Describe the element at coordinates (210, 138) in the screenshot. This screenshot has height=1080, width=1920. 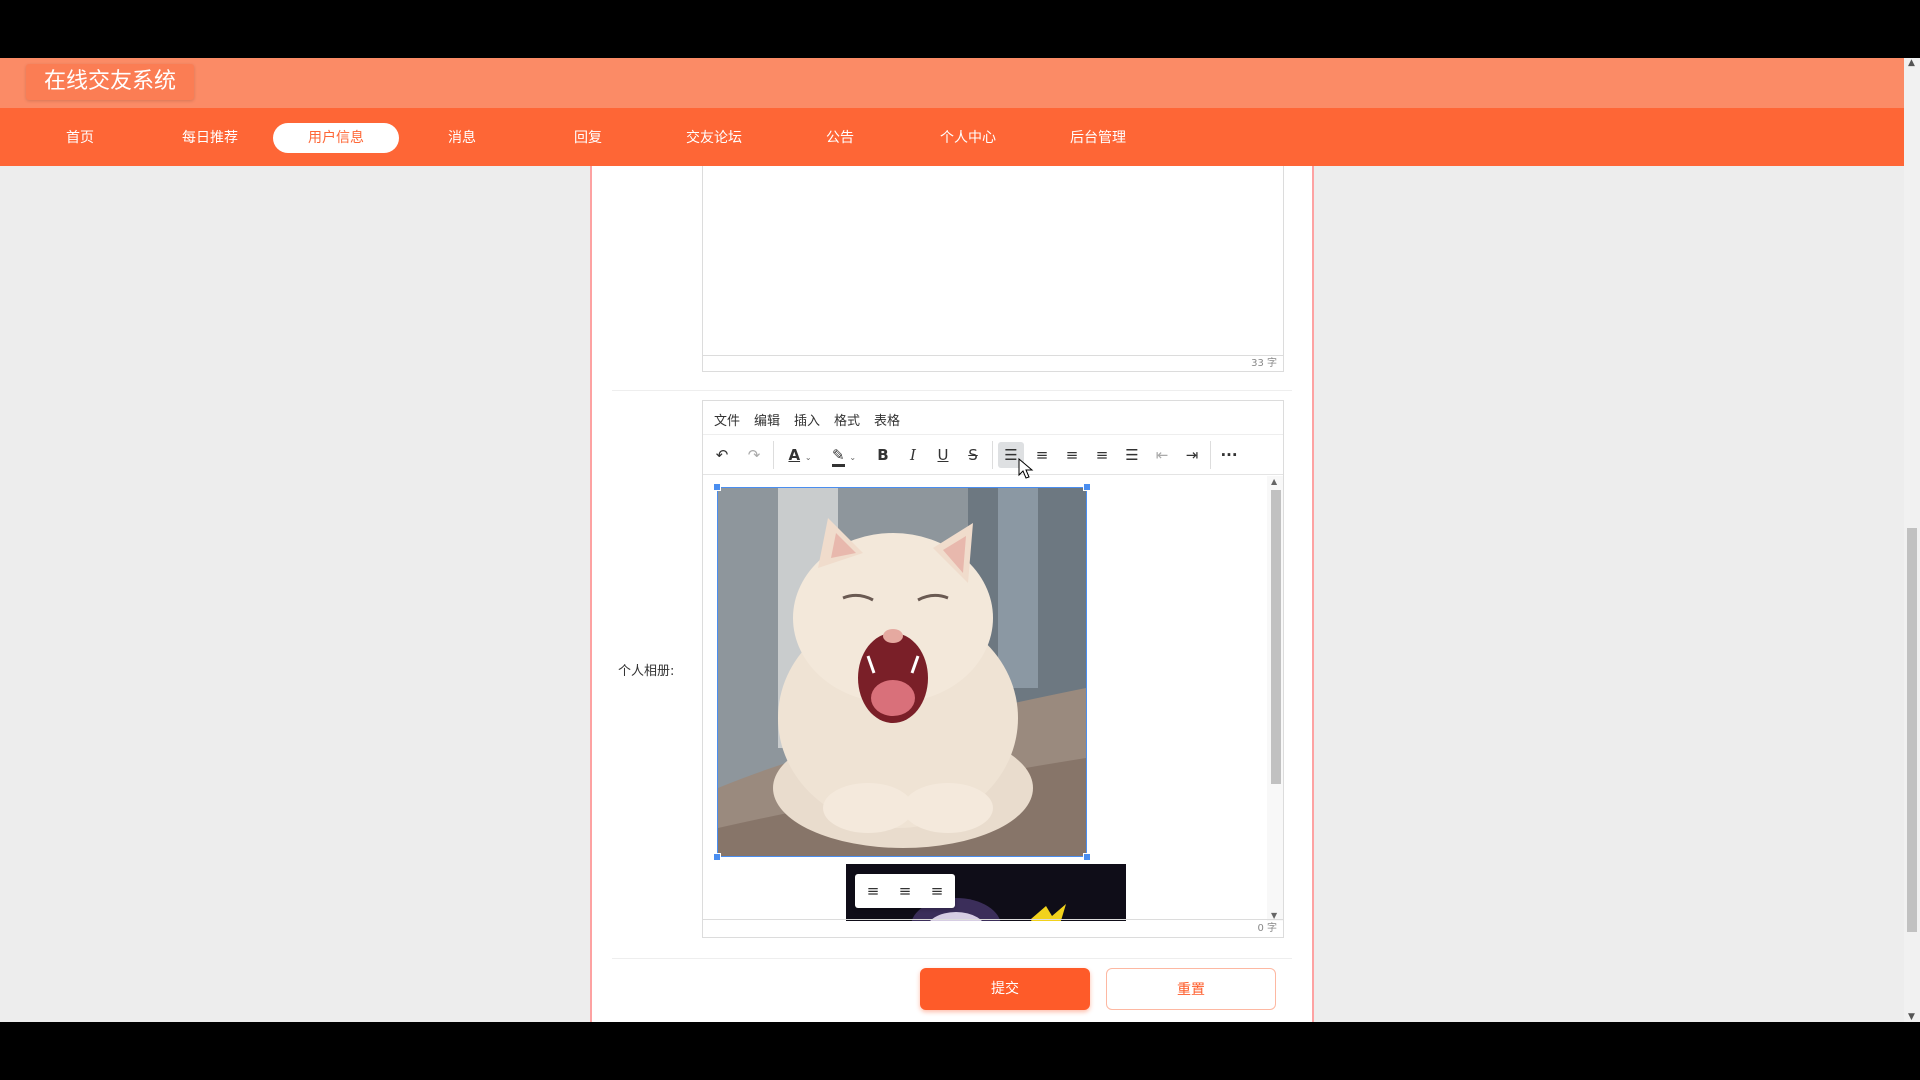
I see `nav-item-daily-recommend: 每日推荐` at that location.